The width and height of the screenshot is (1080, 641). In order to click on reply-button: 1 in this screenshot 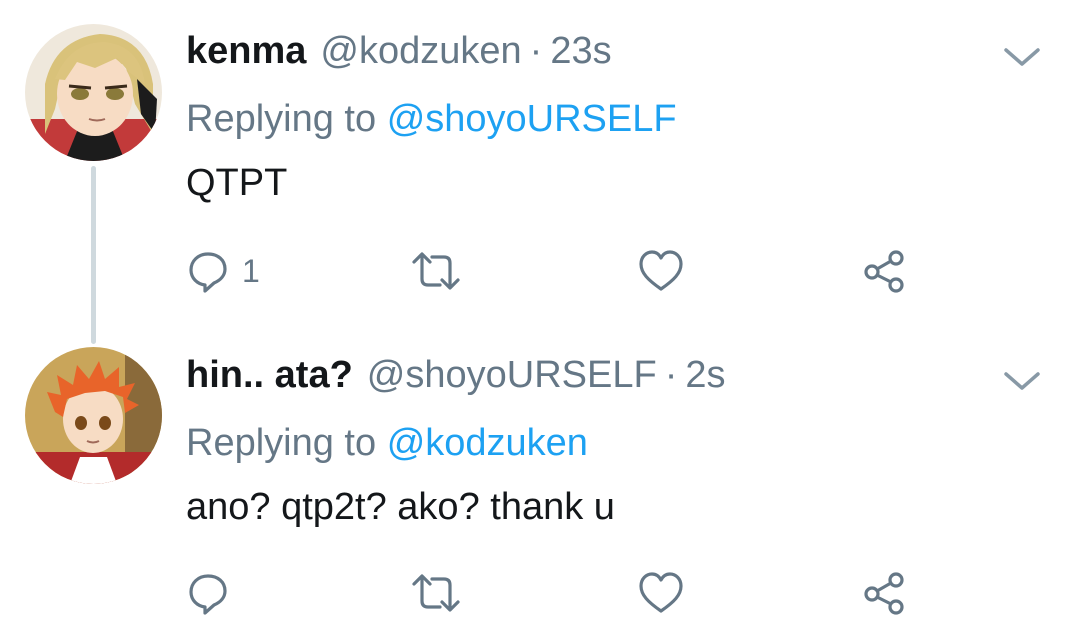, I will do `click(223, 271)`.